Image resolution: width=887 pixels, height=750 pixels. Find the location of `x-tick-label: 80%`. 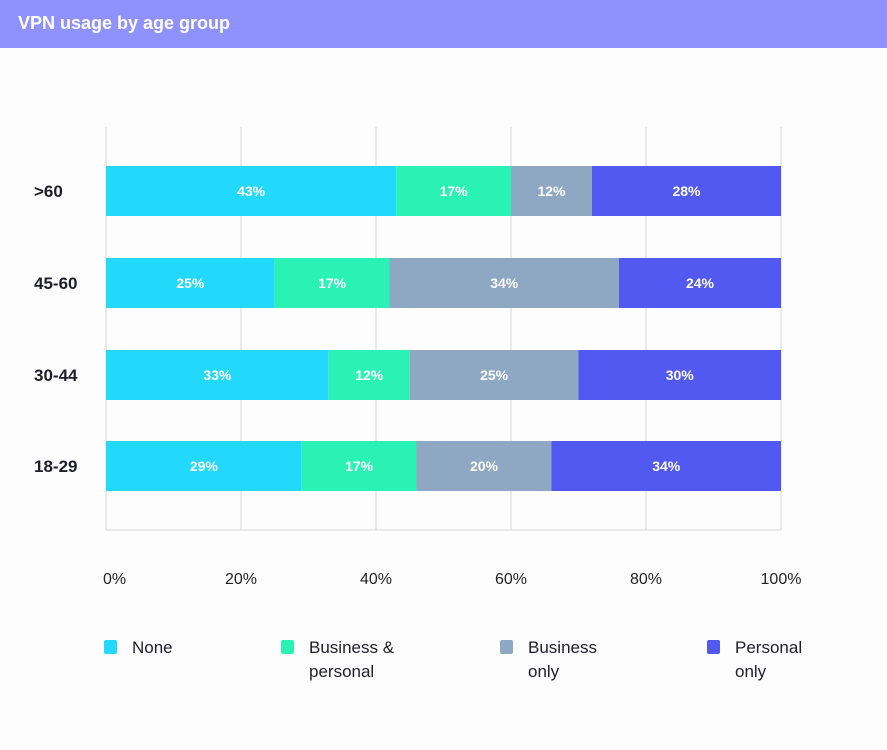

x-tick-label: 80% is located at coordinates (646, 579).